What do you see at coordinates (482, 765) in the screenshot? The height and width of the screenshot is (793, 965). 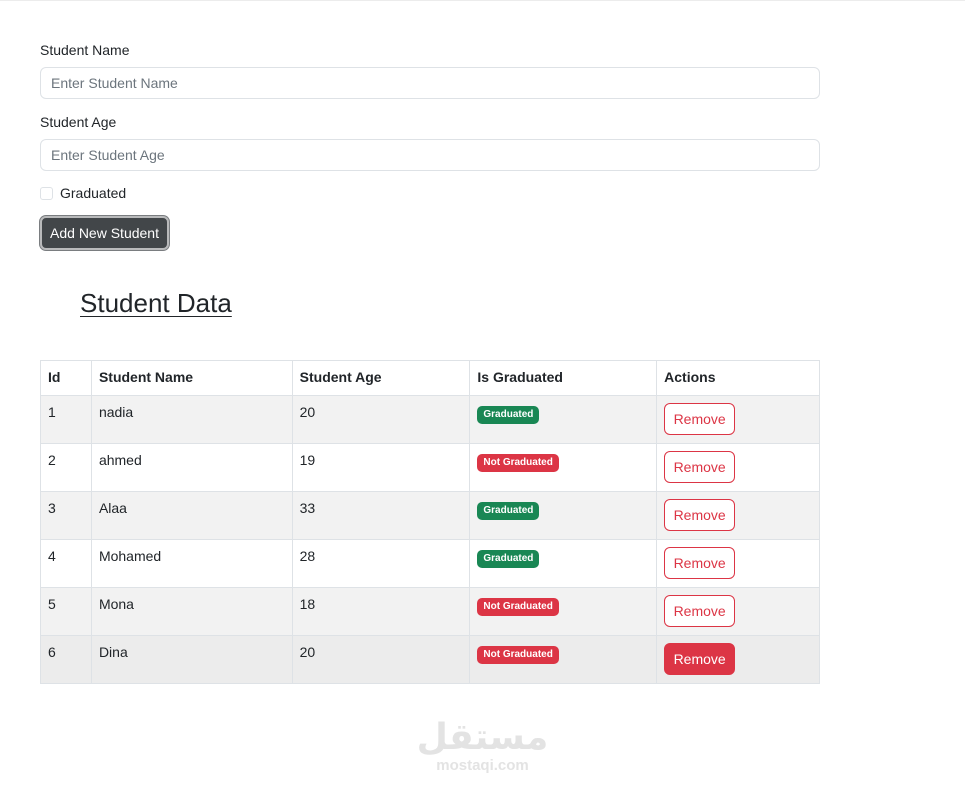 I see `watermark-url: mostaqi.com` at bounding box center [482, 765].